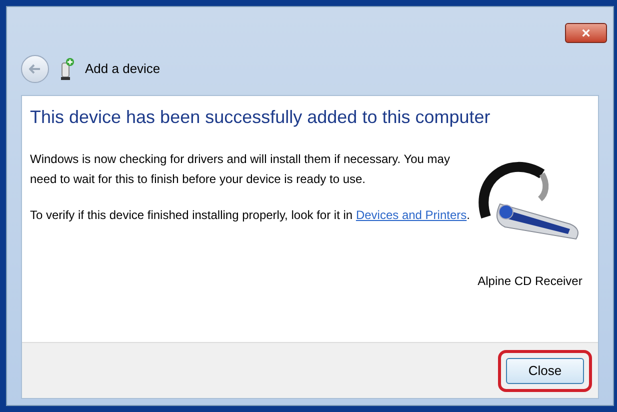 Image resolution: width=617 pixels, height=412 pixels. What do you see at coordinates (240, 169) in the screenshot?
I see `message-paragraph: Windows is now checking for drivers and will install them if necessary. You may need to wait for this to finish before your device is ready to use.` at bounding box center [240, 169].